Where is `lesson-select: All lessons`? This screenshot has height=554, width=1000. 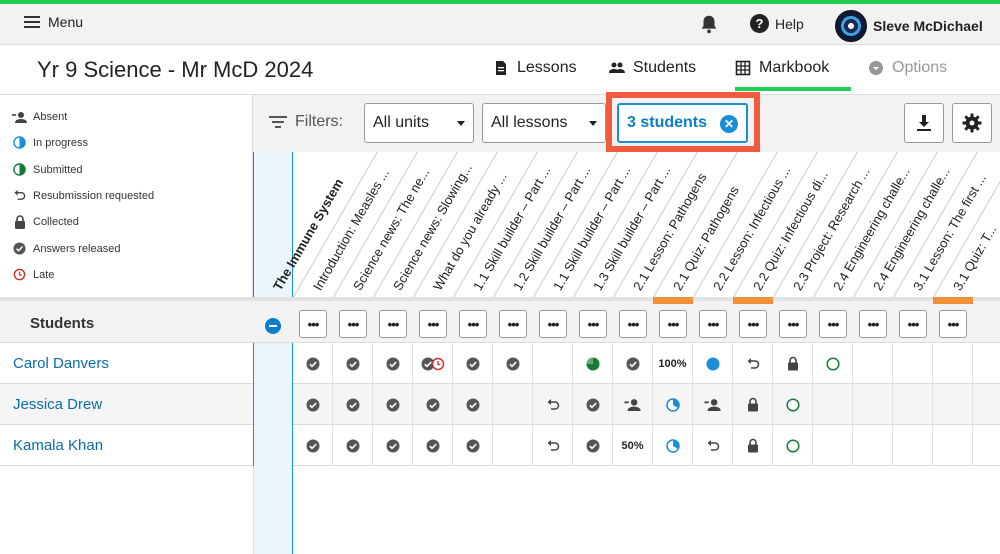 lesson-select: All lessons is located at coordinates (544, 123).